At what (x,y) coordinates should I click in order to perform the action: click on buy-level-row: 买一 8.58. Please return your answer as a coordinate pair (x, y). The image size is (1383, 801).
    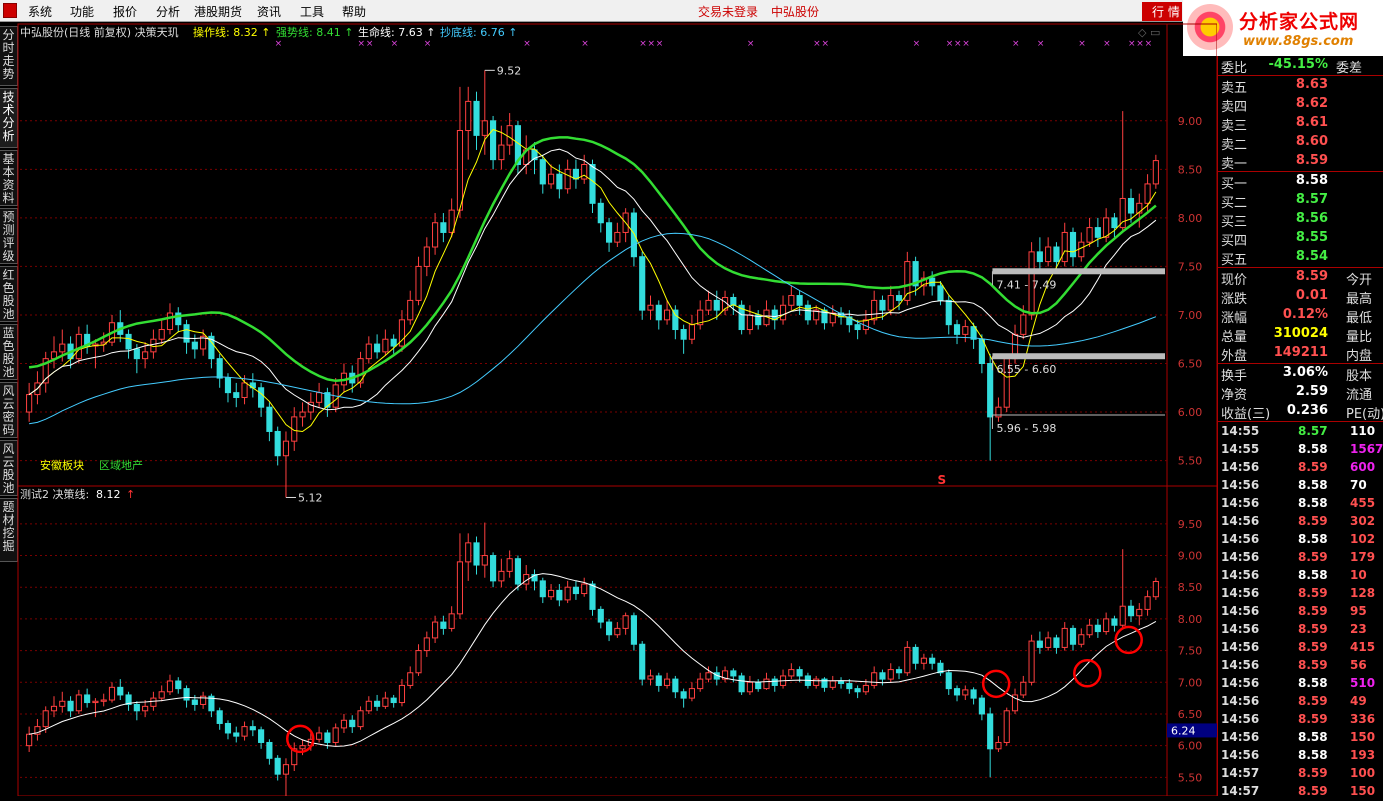
    Looking at the image, I should click on (1300, 182).